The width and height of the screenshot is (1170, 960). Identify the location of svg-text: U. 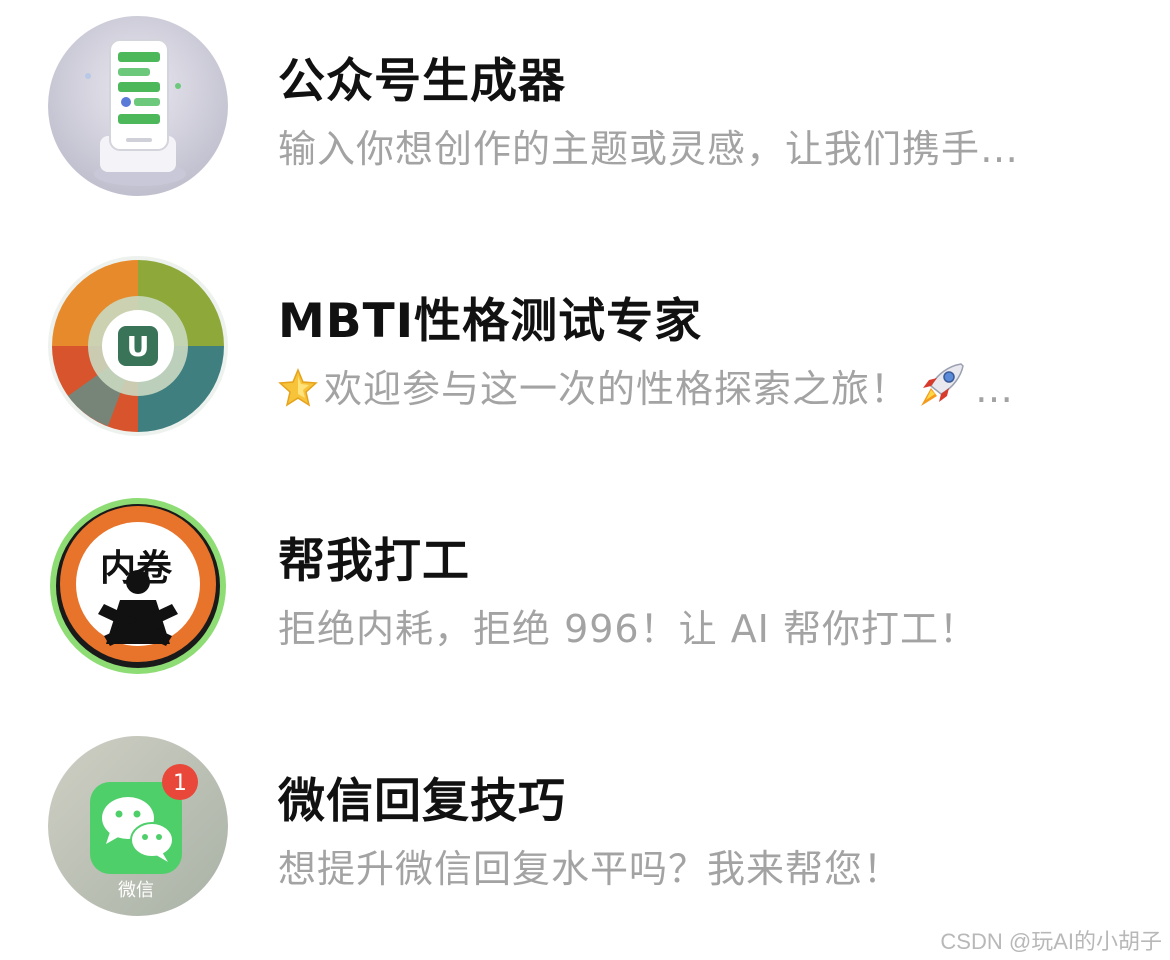
(138, 346).